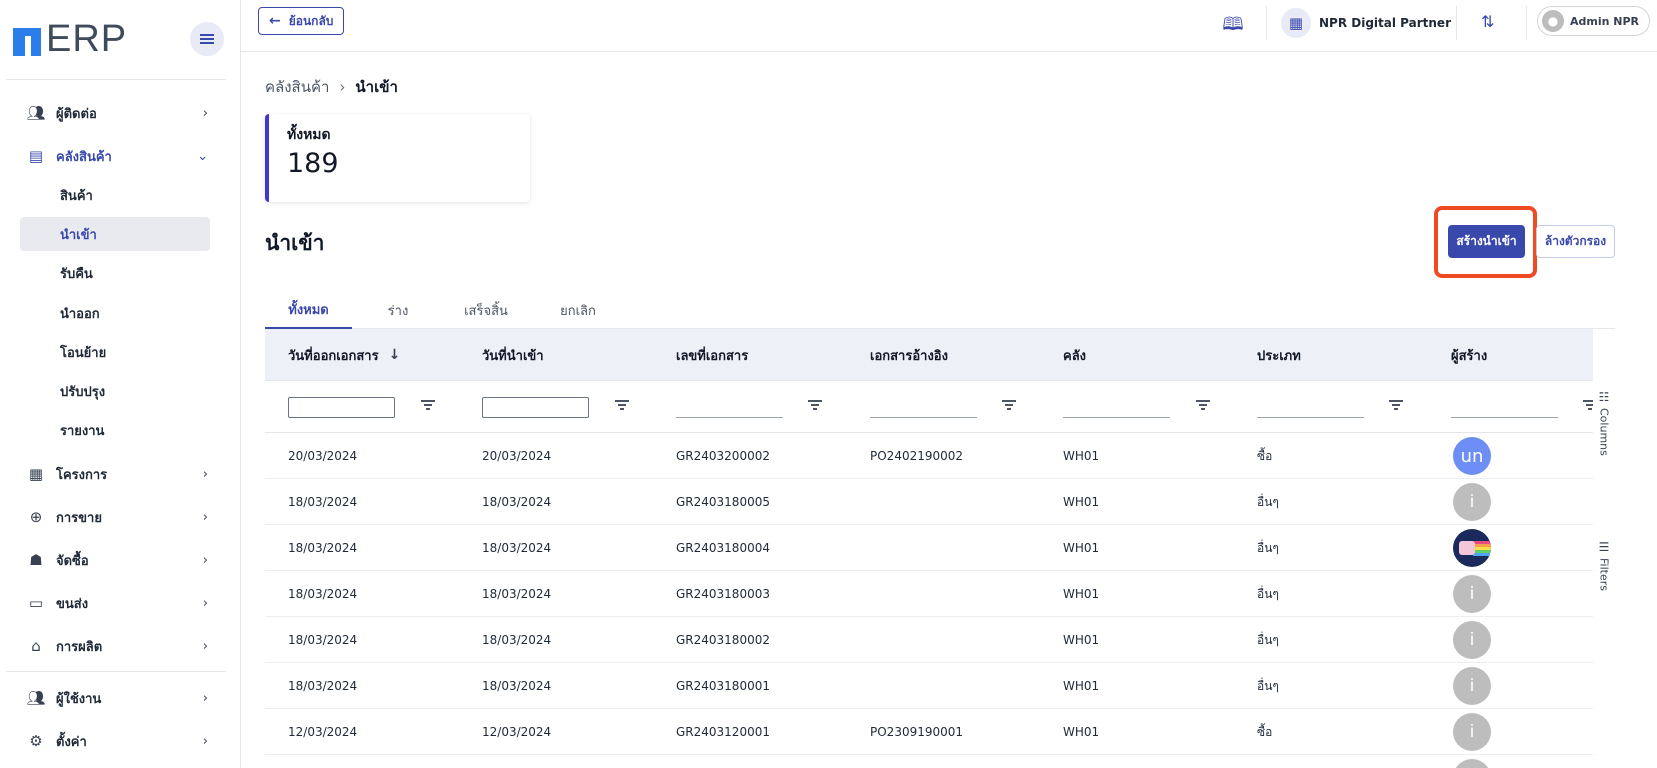 The image size is (1657, 768). I want to click on creator-avatar, so click(1472, 763).